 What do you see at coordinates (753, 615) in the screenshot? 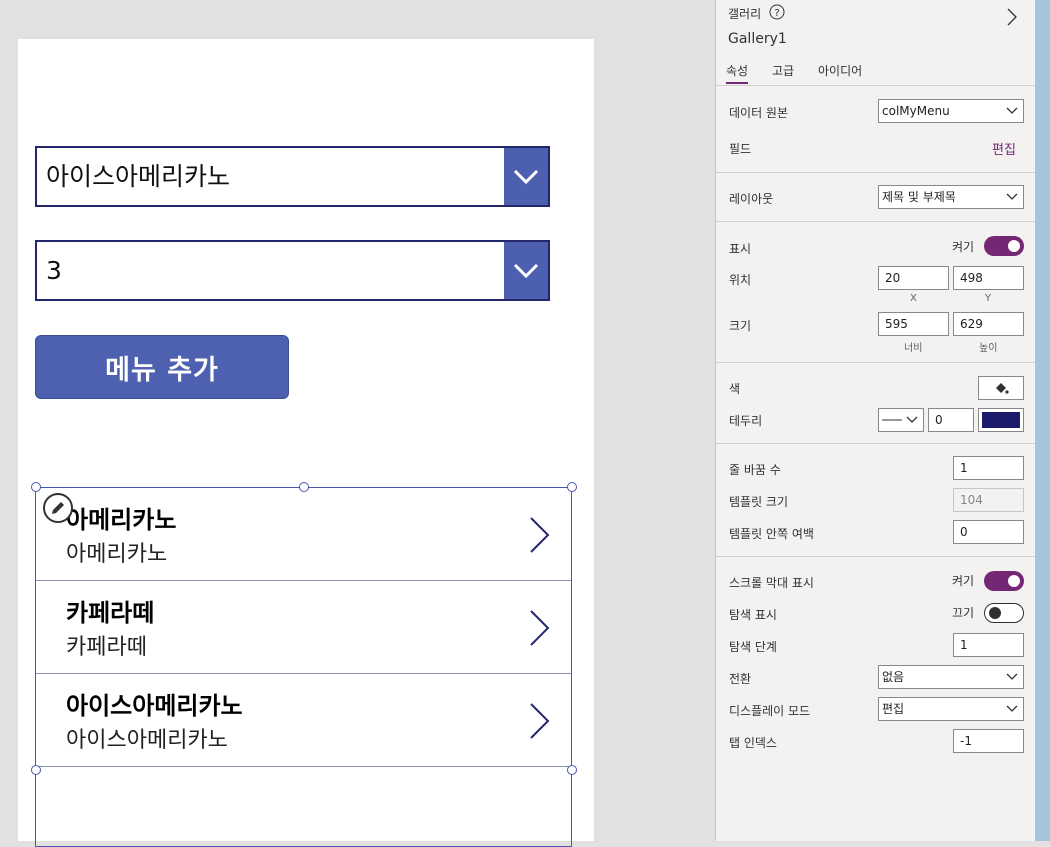
I see `navigation-label: 탐색 표시` at bounding box center [753, 615].